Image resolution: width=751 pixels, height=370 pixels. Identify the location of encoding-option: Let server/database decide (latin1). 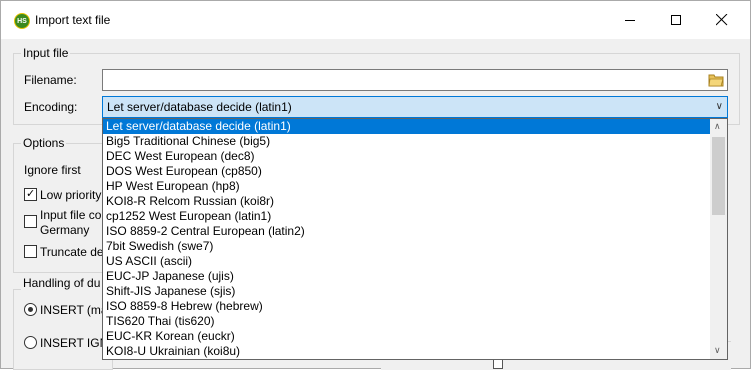
(415, 126).